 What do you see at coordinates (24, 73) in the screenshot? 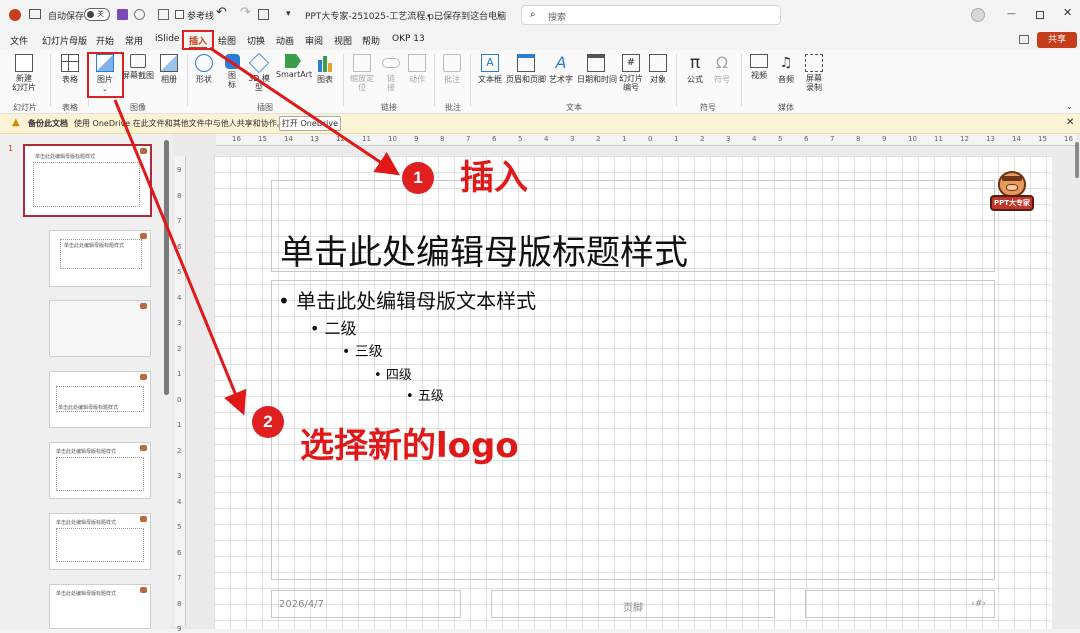
I see `new-slide-button: 新建 幻灯片` at bounding box center [24, 73].